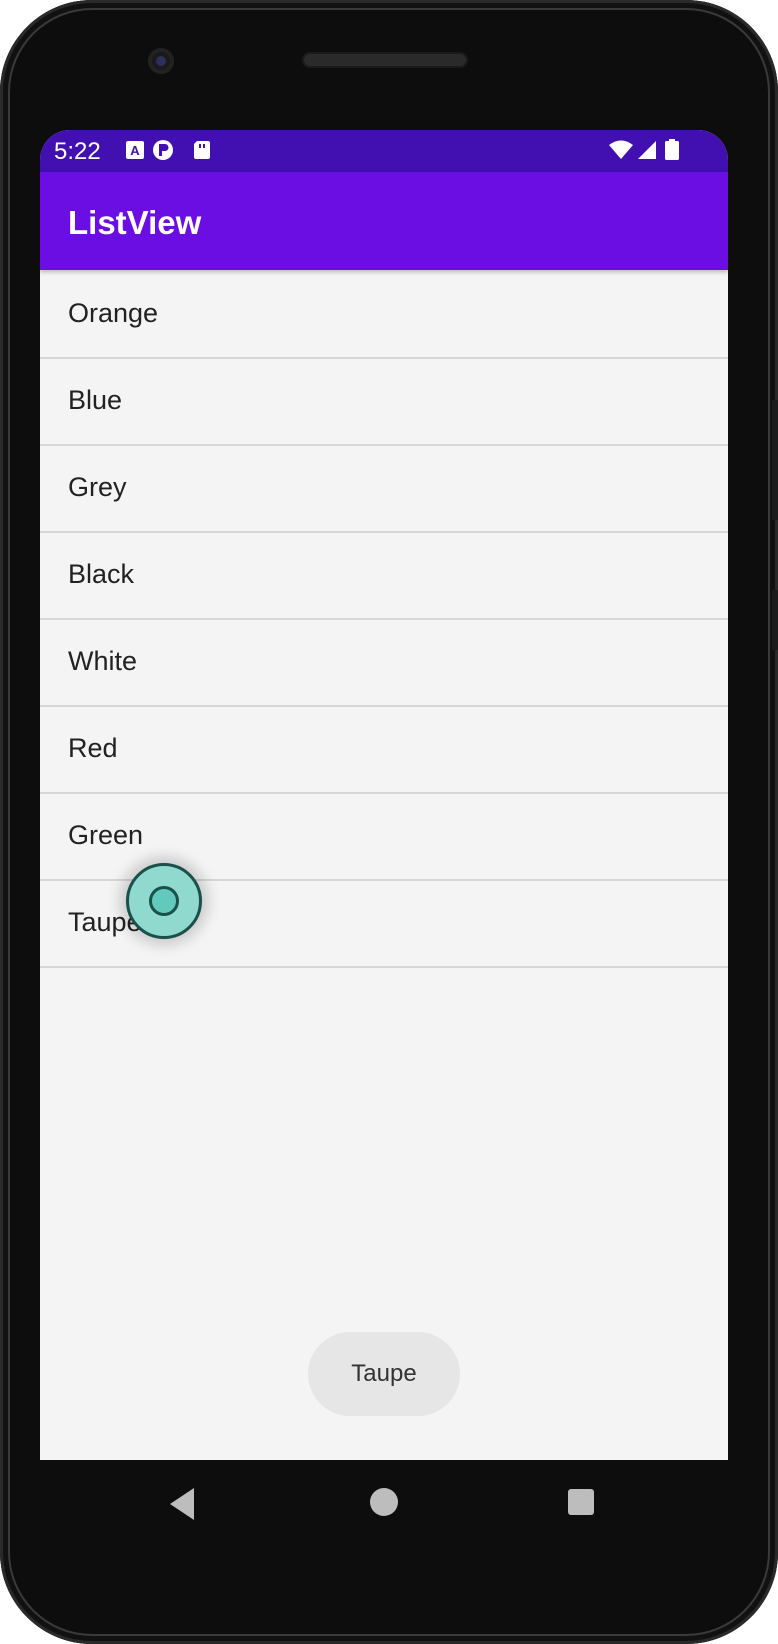 The height and width of the screenshot is (1644, 778). What do you see at coordinates (581, 1502) in the screenshot?
I see `recents-icon` at bounding box center [581, 1502].